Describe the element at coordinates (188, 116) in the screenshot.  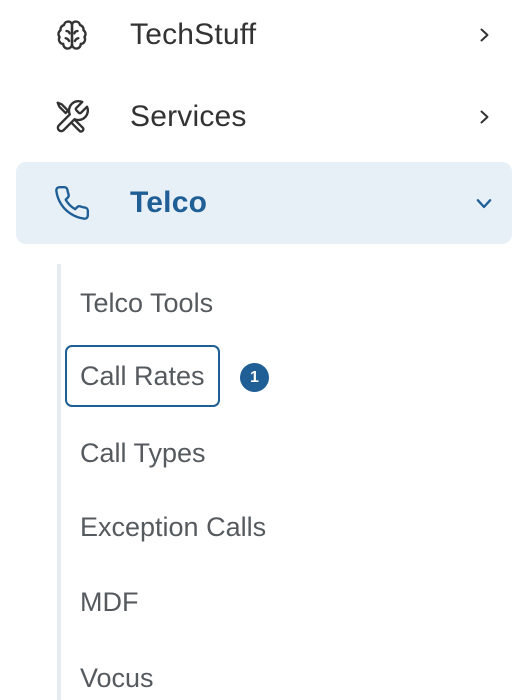
I see `sidebar-item-label: Services` at that location.